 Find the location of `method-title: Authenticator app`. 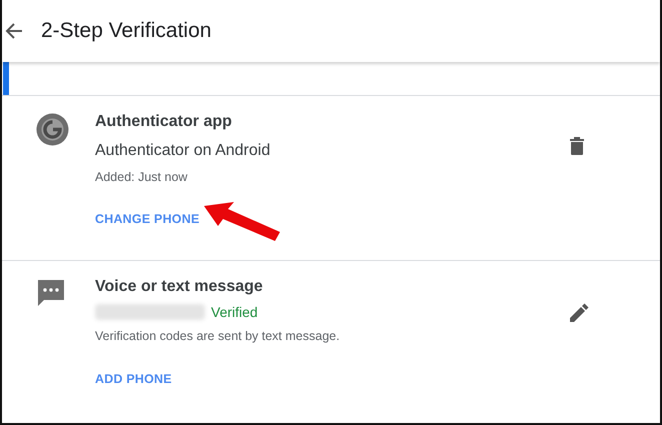

method-title: Authenticator app is located at coordinates (163, 122).